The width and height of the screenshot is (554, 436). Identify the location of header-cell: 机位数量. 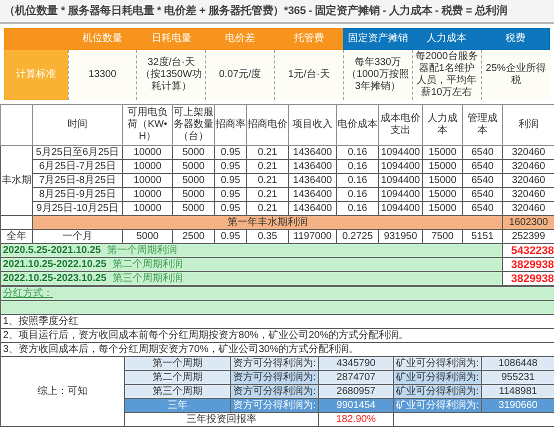
(102, 39).